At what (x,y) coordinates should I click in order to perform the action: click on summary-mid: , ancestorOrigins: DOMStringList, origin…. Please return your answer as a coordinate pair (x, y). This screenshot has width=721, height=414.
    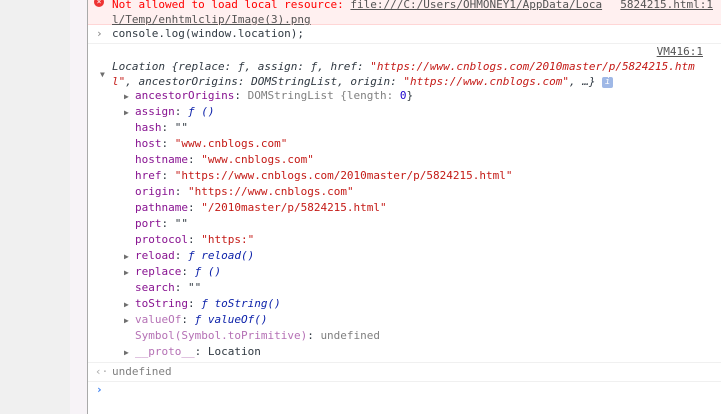
    Looking at the image, I should click on (264, 81).